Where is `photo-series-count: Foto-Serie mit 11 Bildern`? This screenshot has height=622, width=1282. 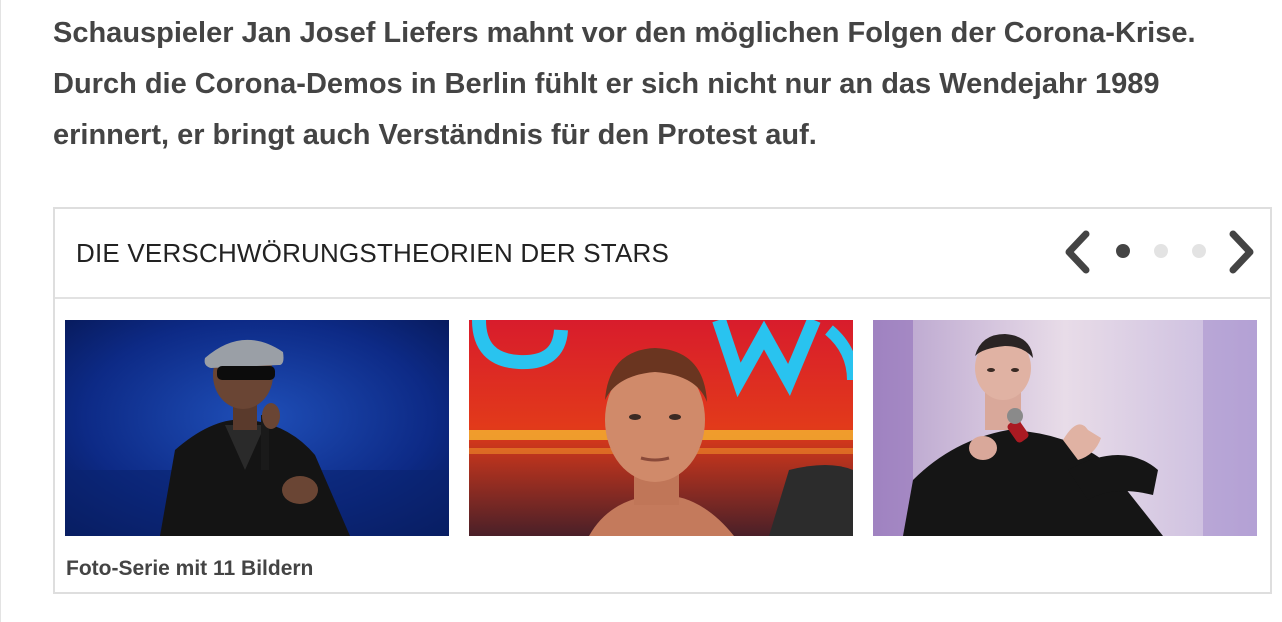 photo-series-count: Foto-Serie mit 11 Bildern is located at coordinates (190, 568).